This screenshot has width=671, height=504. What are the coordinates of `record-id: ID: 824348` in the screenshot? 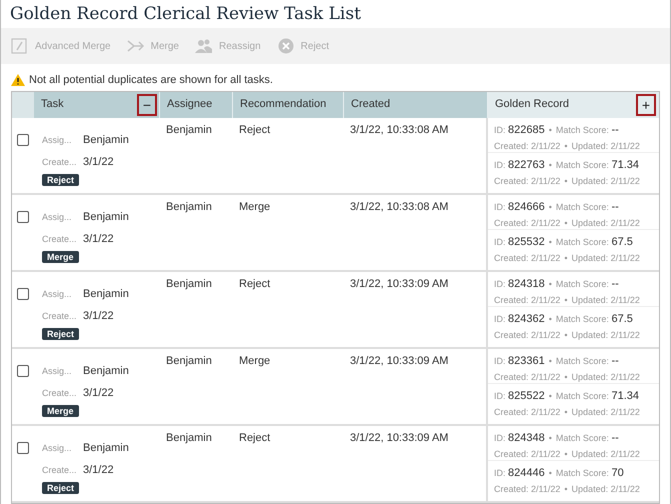 It's located at (519, 438).